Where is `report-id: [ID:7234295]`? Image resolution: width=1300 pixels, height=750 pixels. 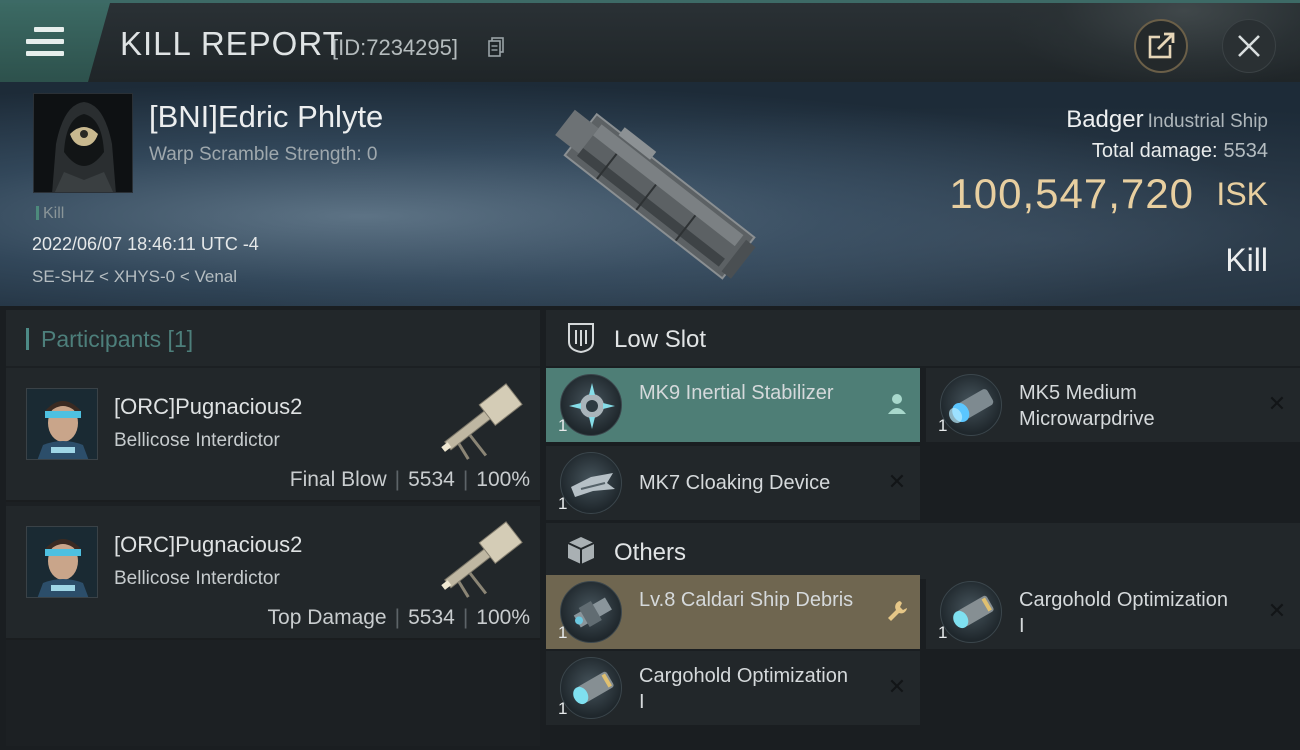 report-id: [ID:7234295] is located at coordinates (395, 47).